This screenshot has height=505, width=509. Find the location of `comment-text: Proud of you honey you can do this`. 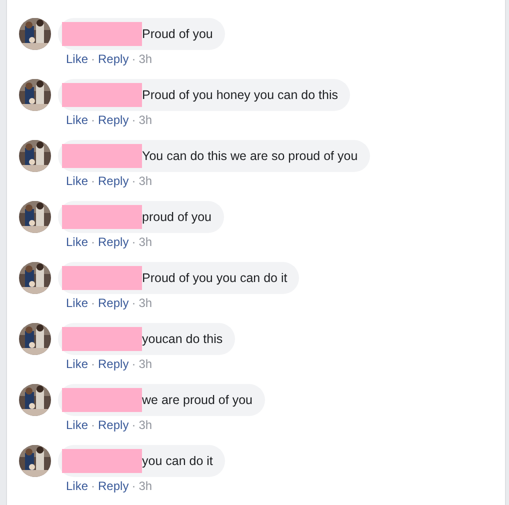

comment-text: Proud of you honey you can do this is located at coordinates (240, 95).